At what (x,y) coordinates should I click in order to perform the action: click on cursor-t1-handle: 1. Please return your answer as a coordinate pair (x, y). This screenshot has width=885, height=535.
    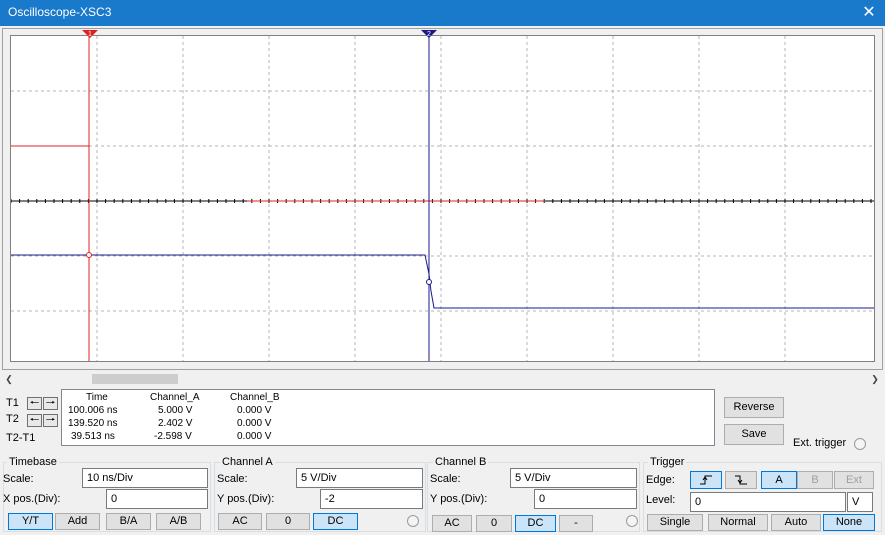
    Looking at the image, I should click on (90, 34).